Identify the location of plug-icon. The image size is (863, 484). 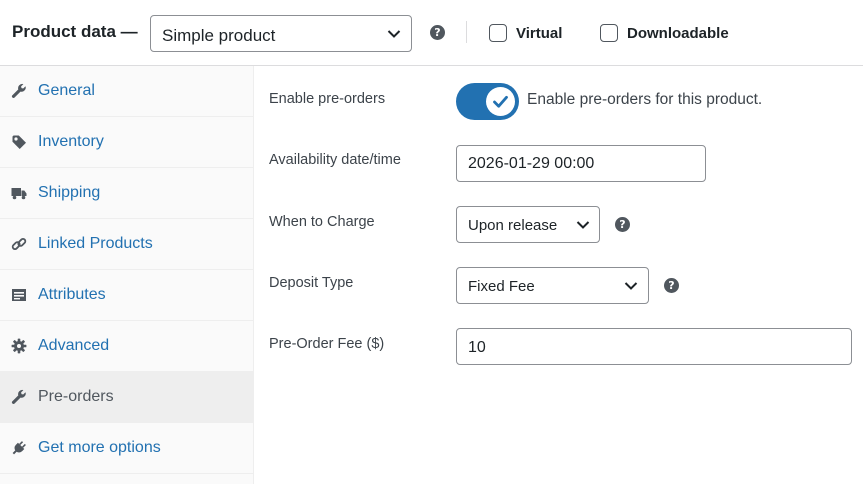
(19, 448).